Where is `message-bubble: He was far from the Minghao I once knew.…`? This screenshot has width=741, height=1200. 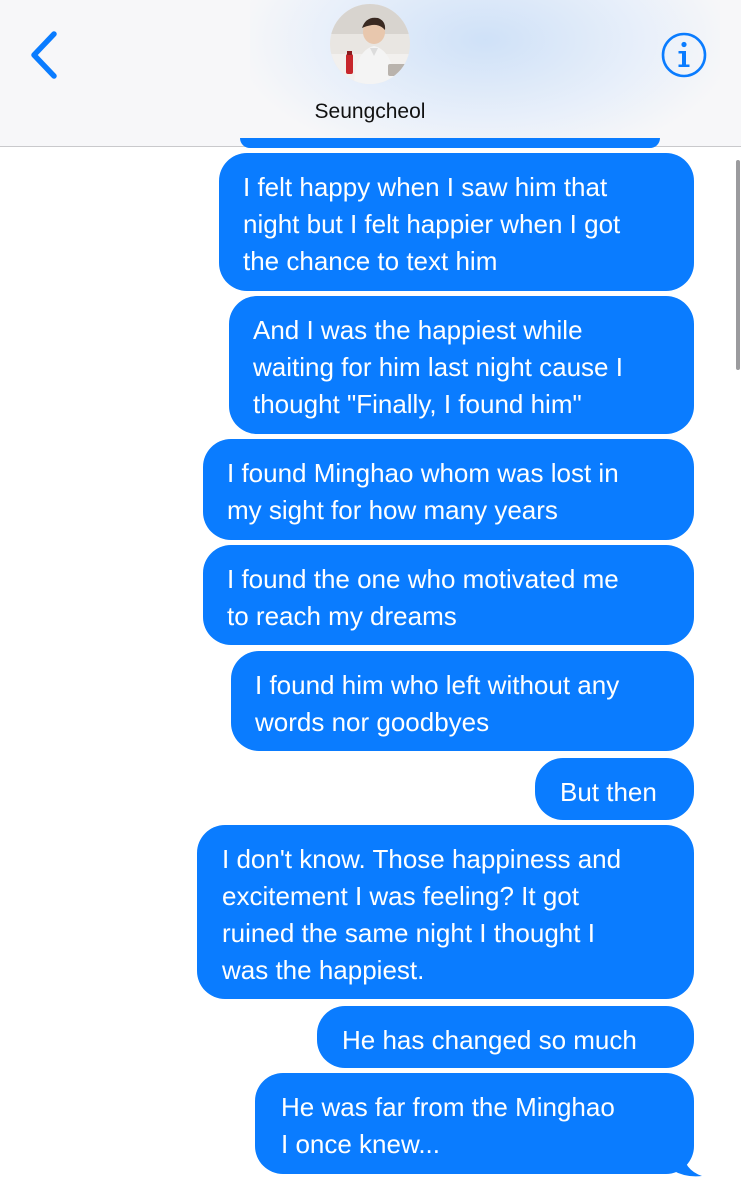
message-bubble: He was far from the Minghao I once knew.… is located at coordinates (474, 1123).